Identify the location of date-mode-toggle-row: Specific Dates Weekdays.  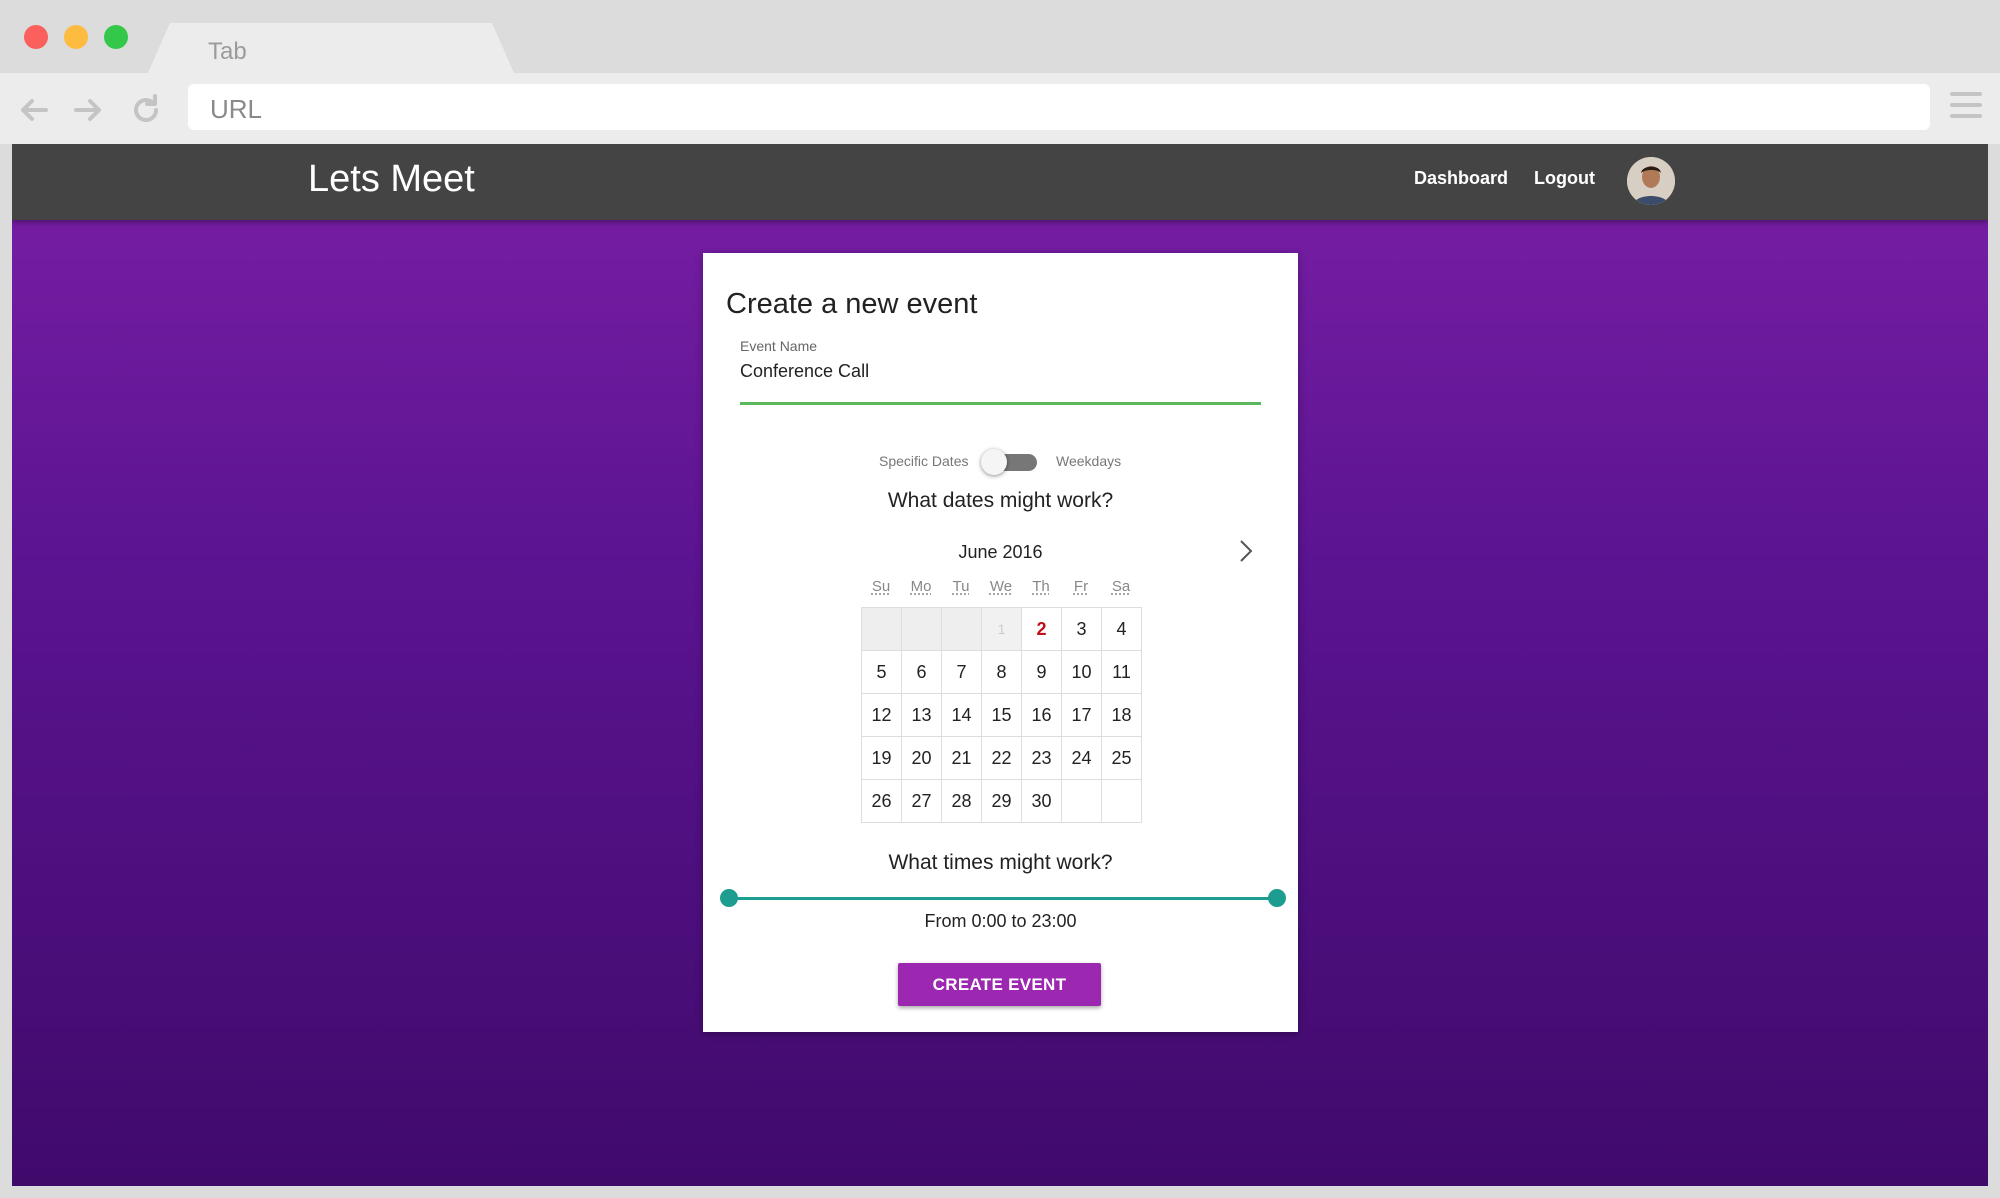
(1000, 462).